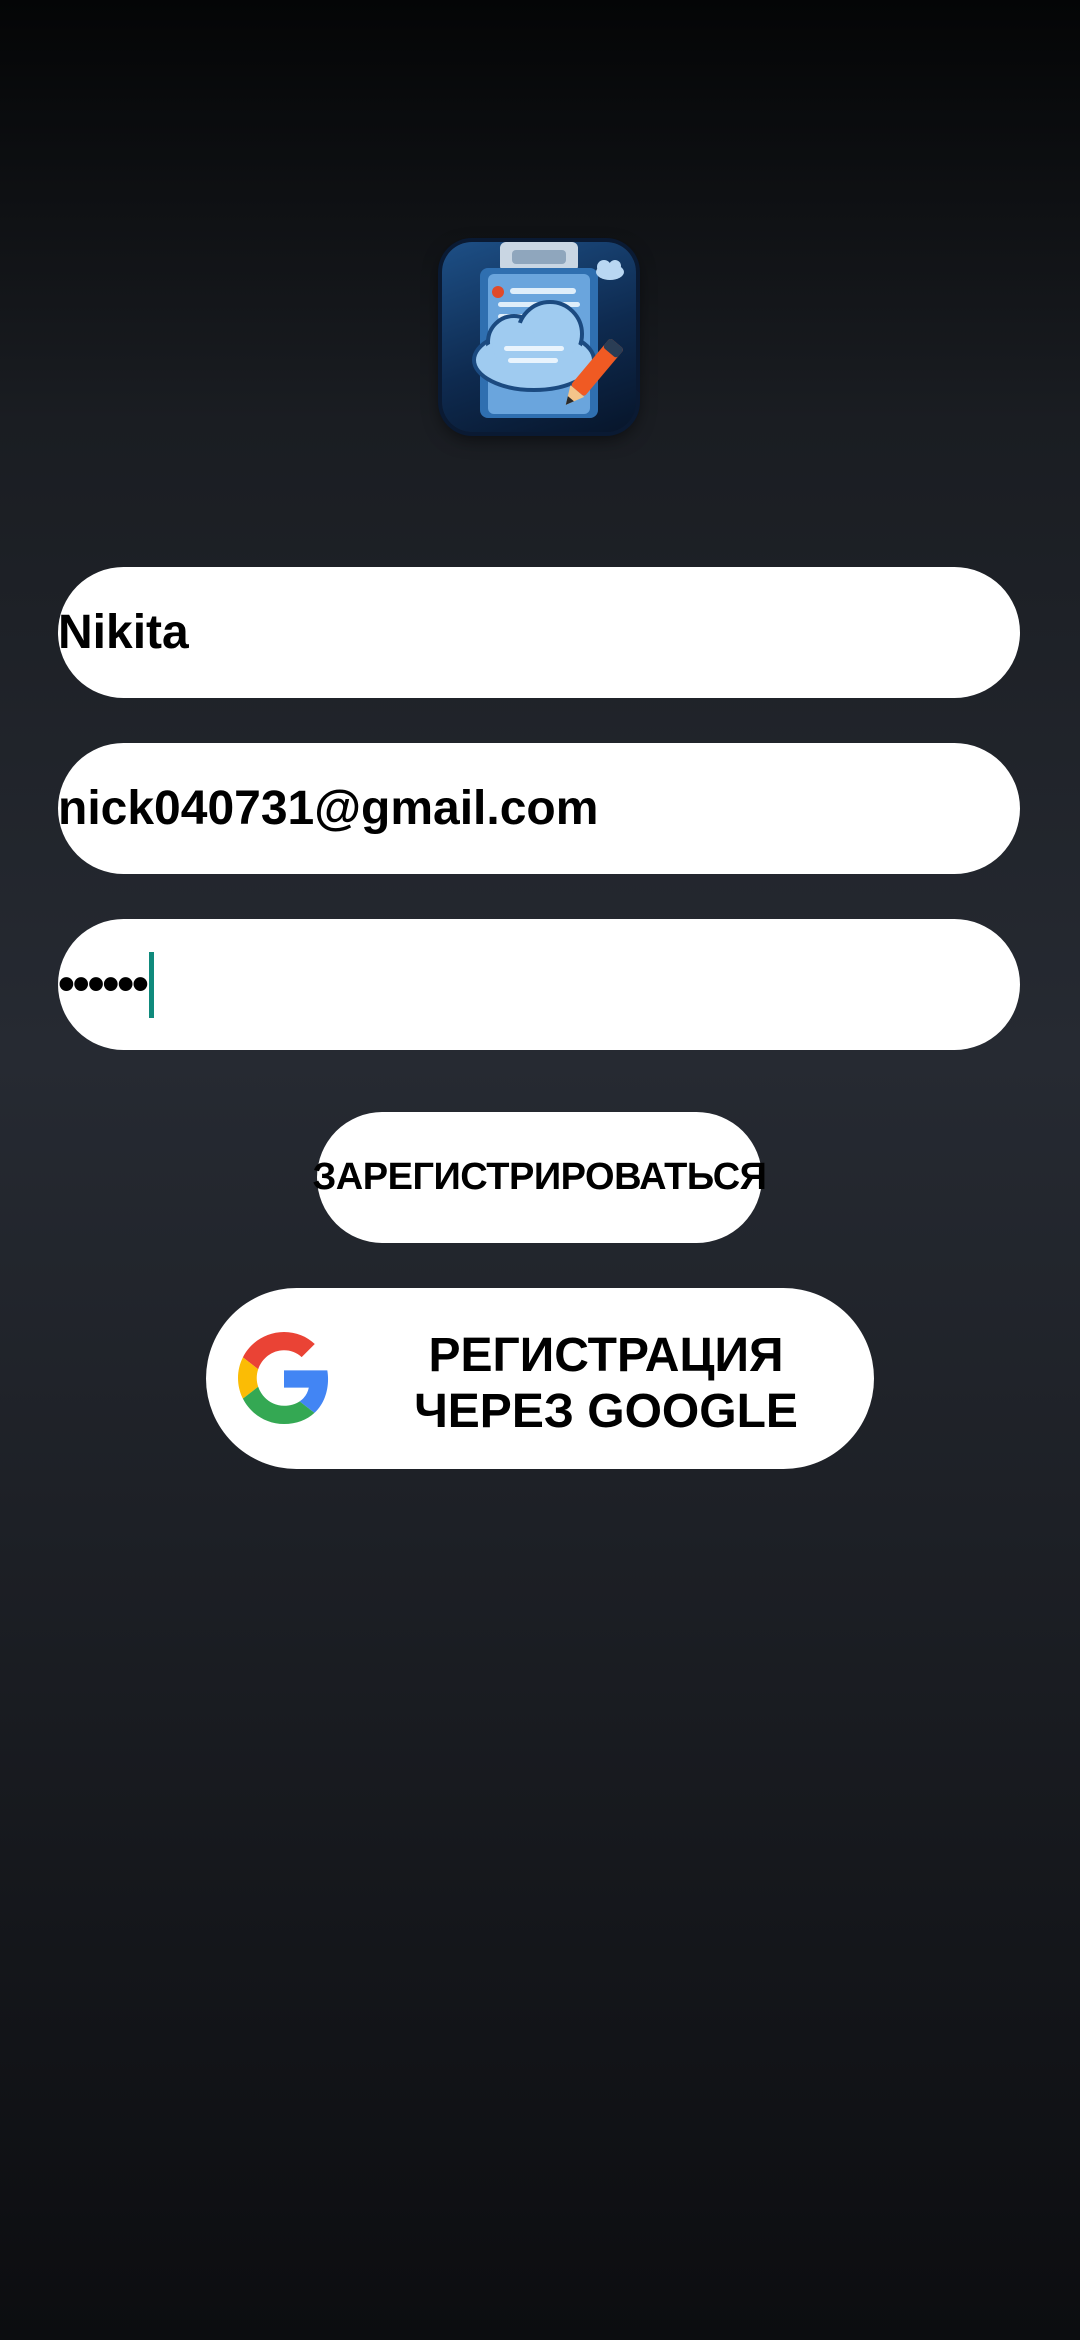  Describe the element at coordinates (606, 1384) in the screenshot. I see `google-register-label: РЕГИСТРАЦИЯ ЧЕРЕЗ GOOGLE` at that location.